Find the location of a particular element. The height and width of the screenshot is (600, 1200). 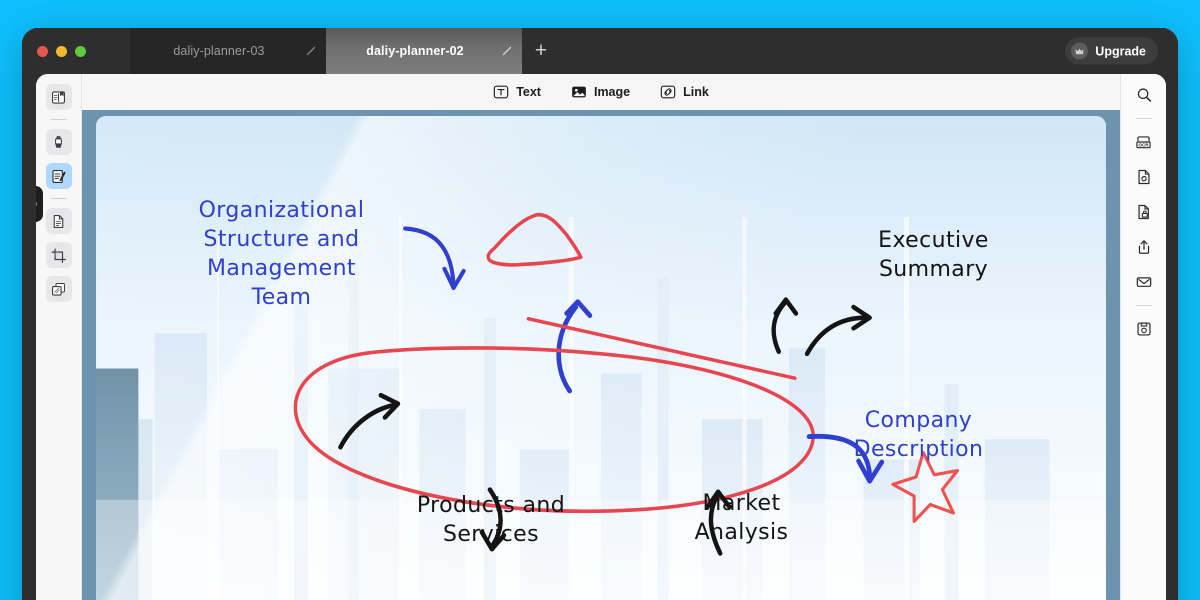

highlighter-icon is located at coordinates (58, 142).